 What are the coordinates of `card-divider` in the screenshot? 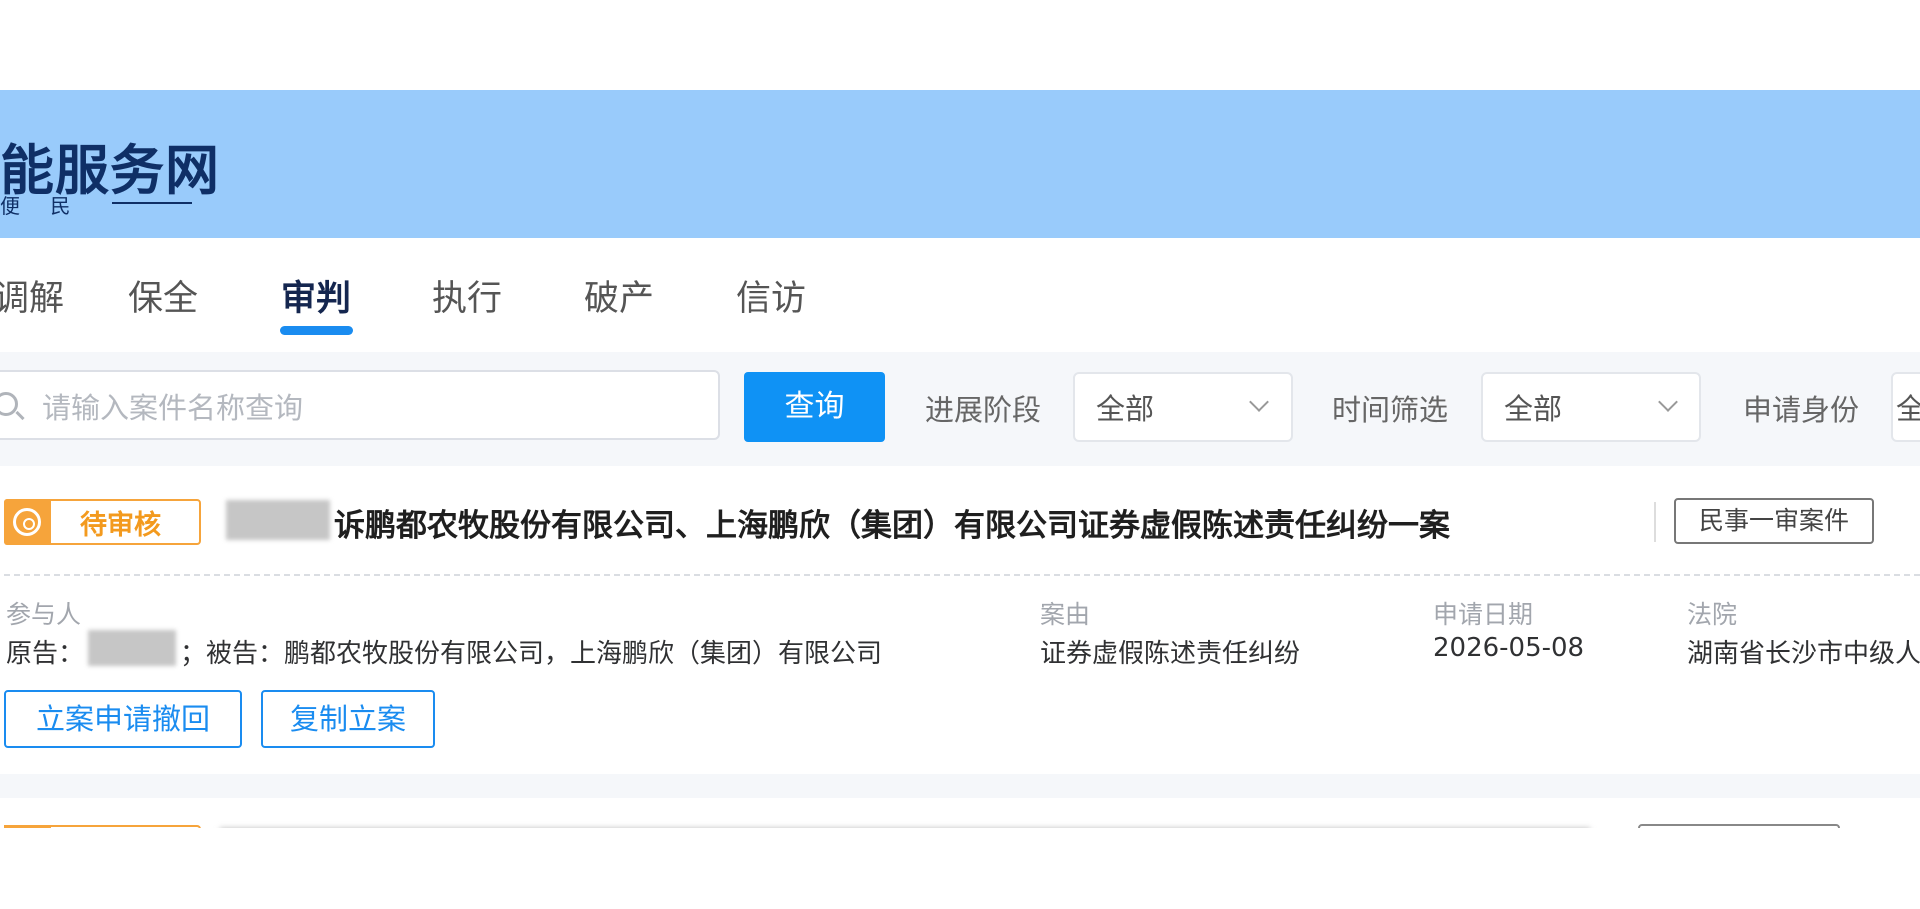 It's located at (962, 575).